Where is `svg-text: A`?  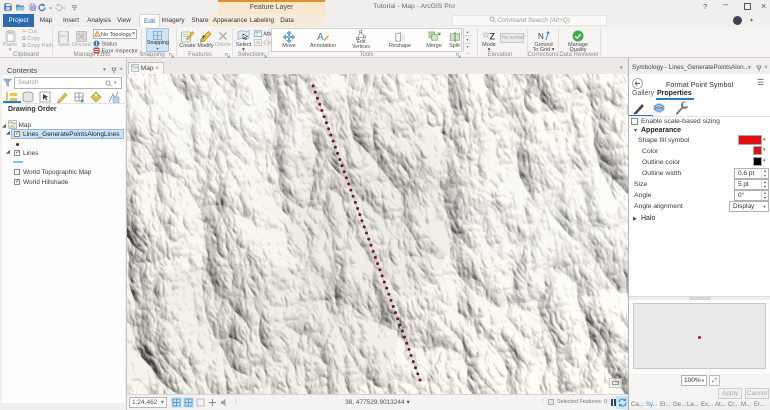
svg-text: A is located at coordinates (320, 37).